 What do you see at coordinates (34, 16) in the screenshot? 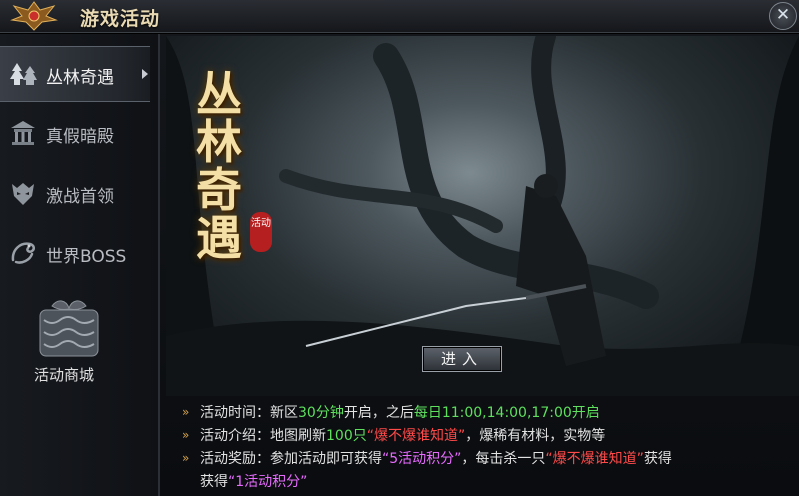
I see `winged-emblem-icon` at bounding box center [34, 16].